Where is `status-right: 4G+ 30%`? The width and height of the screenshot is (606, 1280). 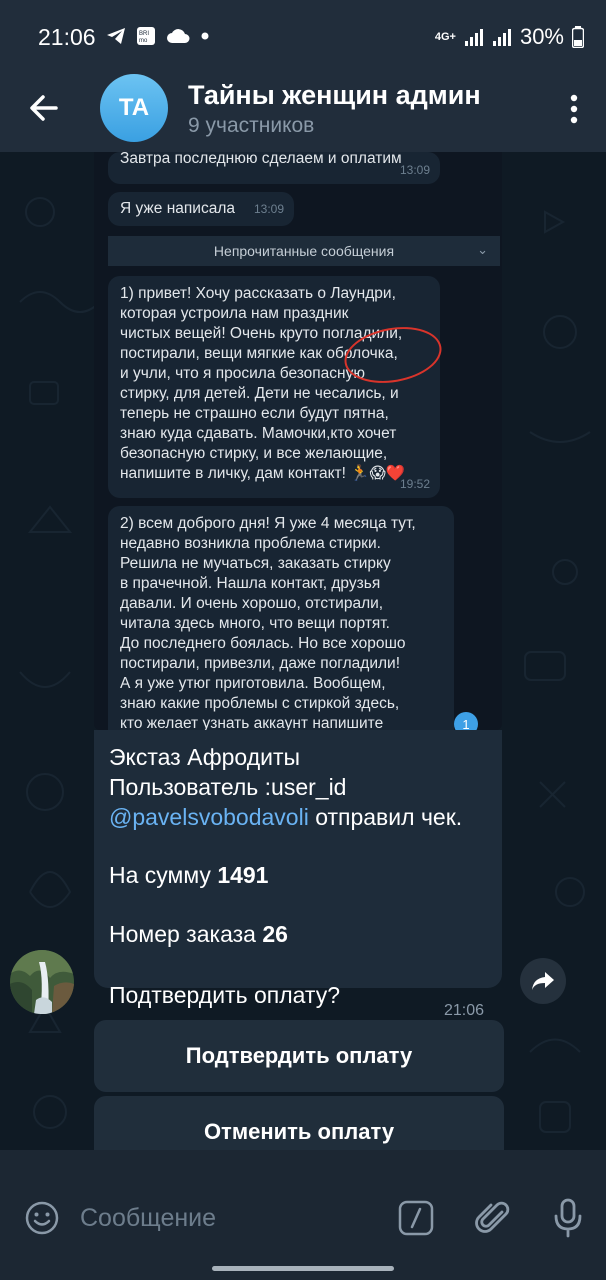 status-right: 4G+ 30% is located at coordinates (509, 37).